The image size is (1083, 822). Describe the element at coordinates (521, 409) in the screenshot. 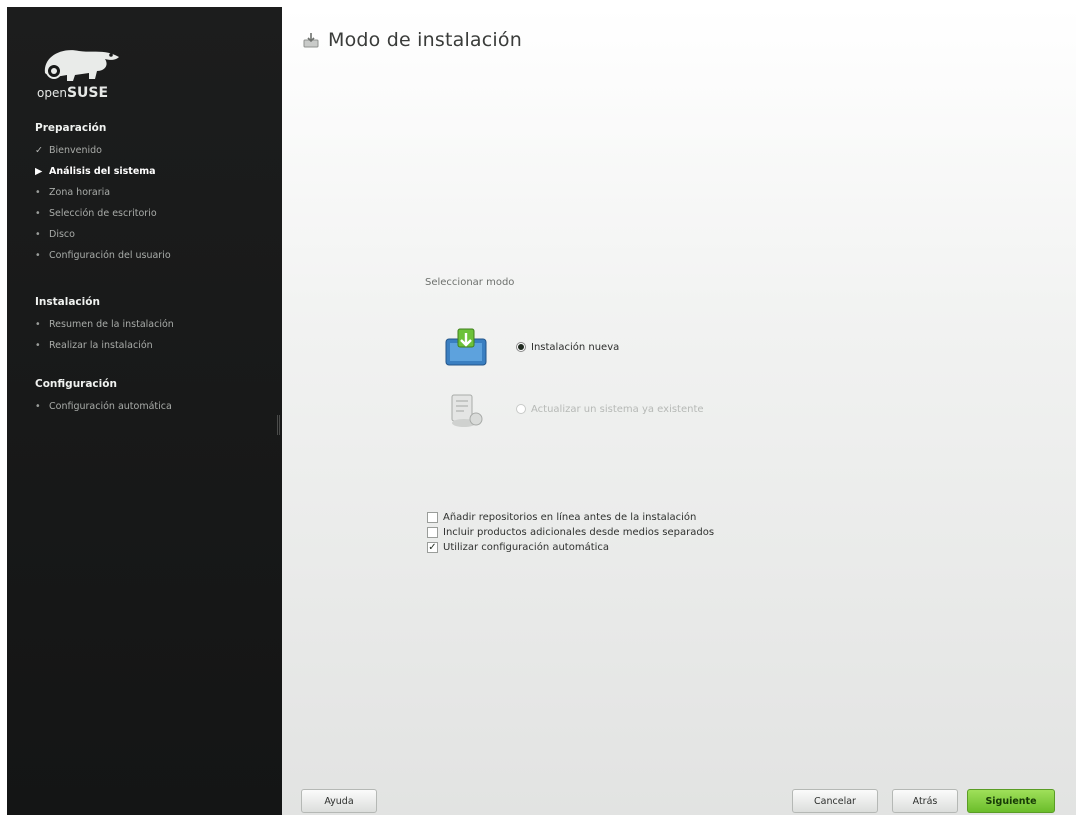

I see `update-system-radio` at that location.